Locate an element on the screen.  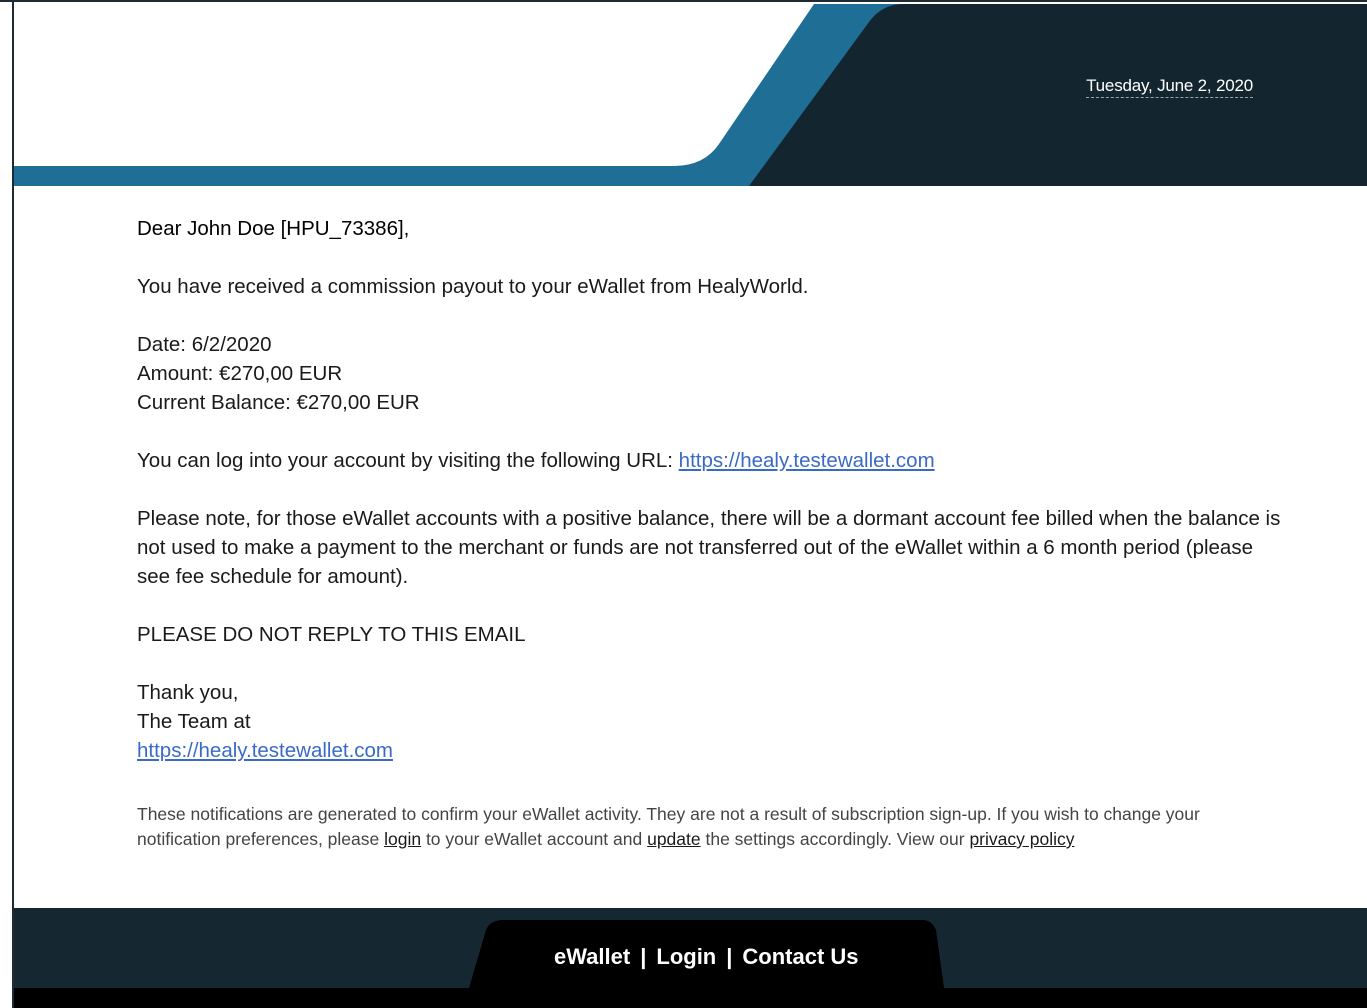
team-text: The Team at is located at coordinates (194, 721).